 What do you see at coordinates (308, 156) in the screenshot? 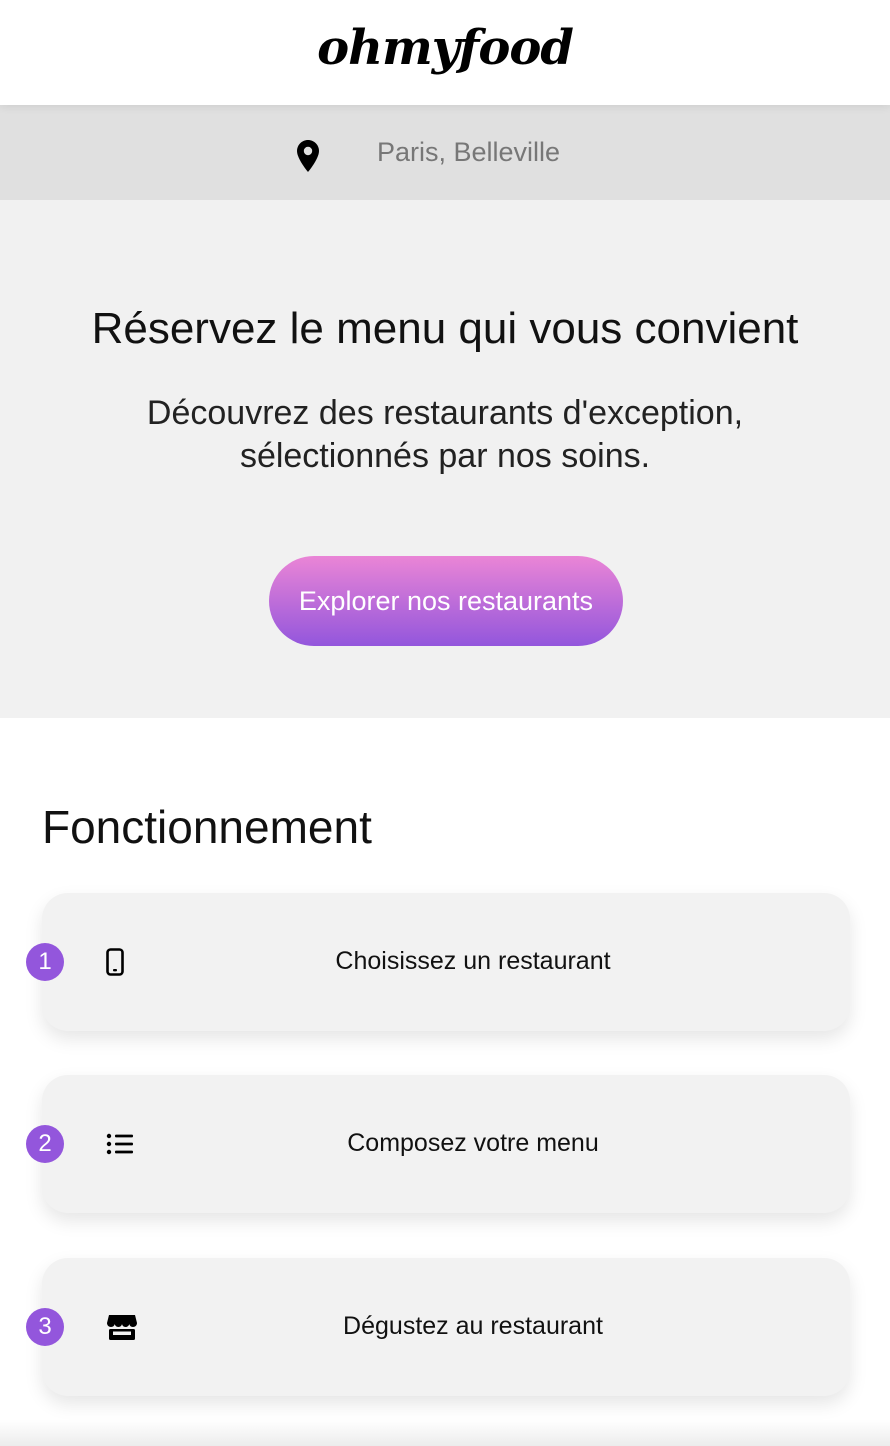
I see `location-pin-icon` at bounding box center [308, 156].